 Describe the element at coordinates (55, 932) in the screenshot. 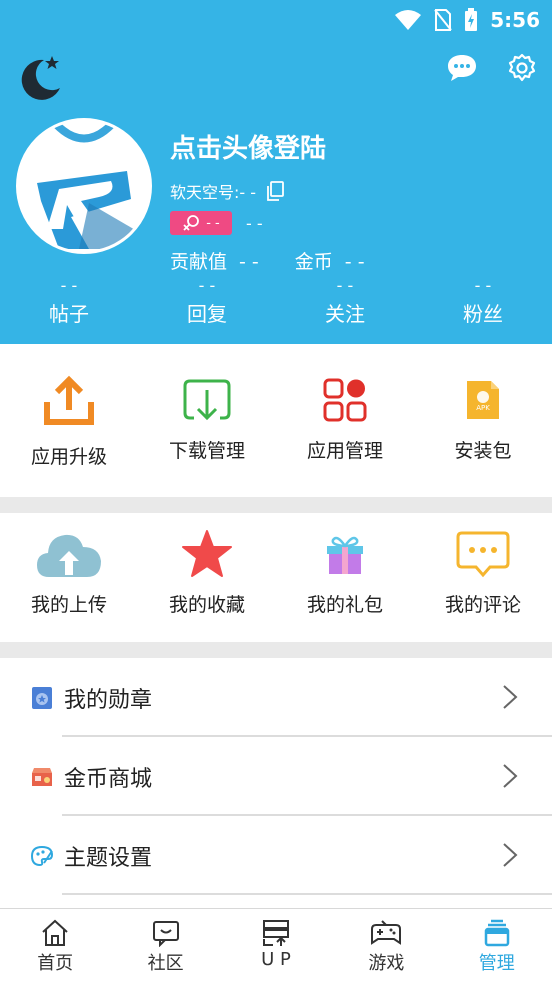

I see `home-icon` at that location.